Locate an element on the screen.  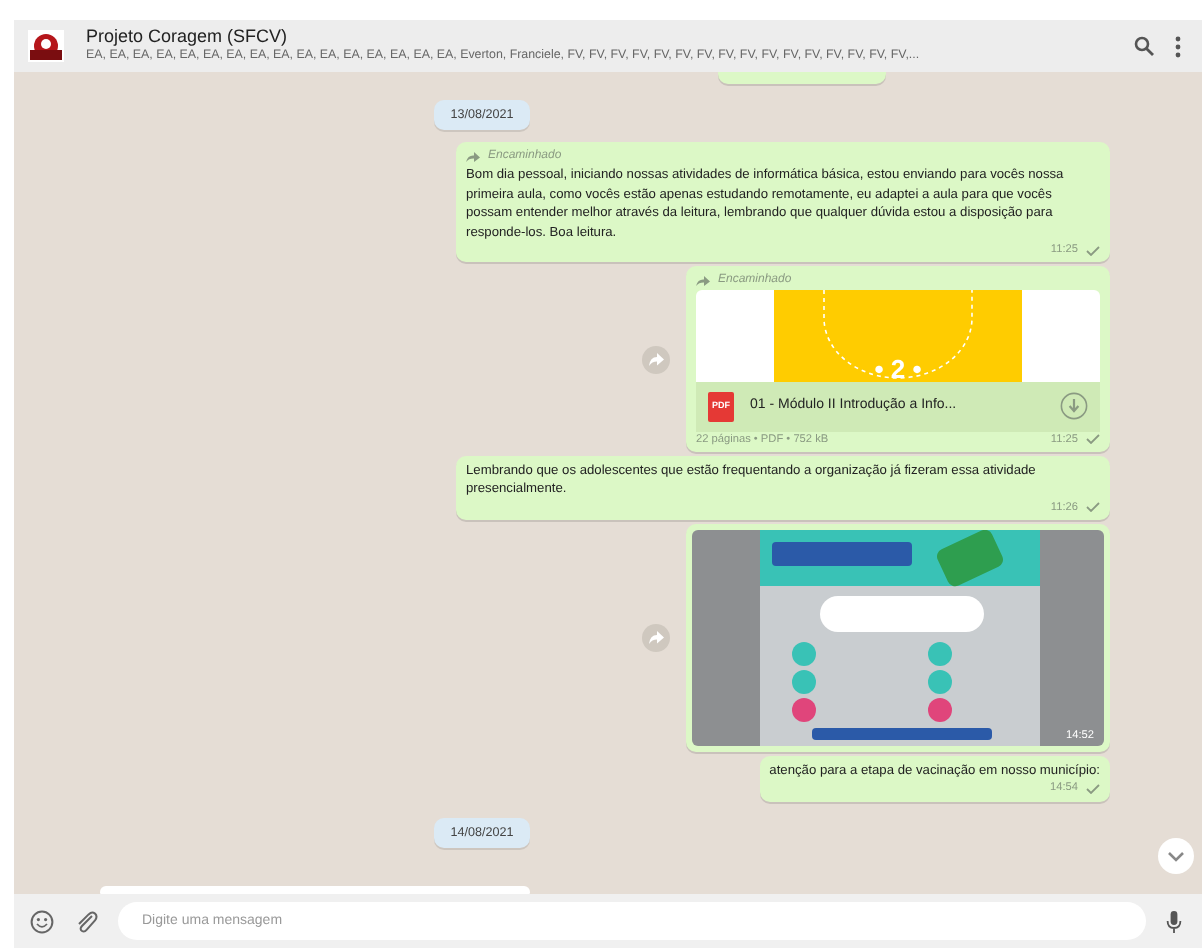
emoji-icon is located at coordinates (42, 921).